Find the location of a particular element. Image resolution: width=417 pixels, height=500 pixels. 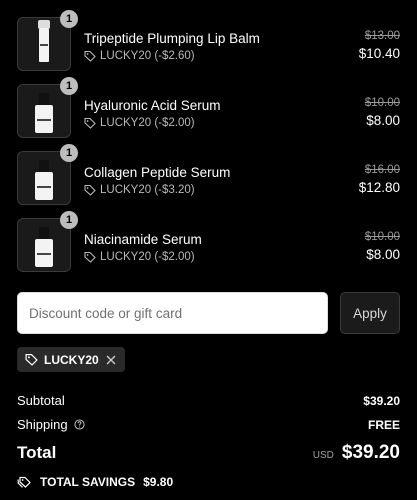

final-price: $10.40 is located at coordinates (379, 53).